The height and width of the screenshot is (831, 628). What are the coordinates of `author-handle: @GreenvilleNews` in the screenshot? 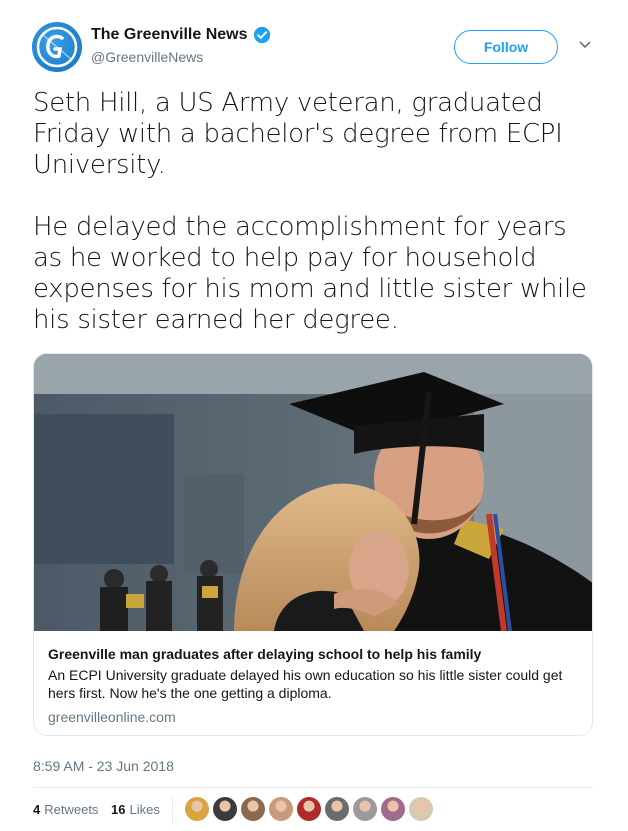 It's located at (181, 57).